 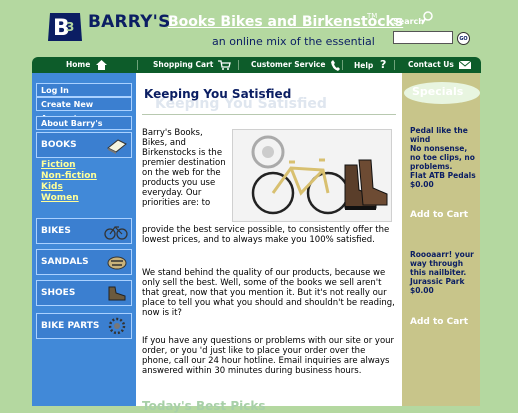 I want to click on right-margin, so click(x=499, y=239).